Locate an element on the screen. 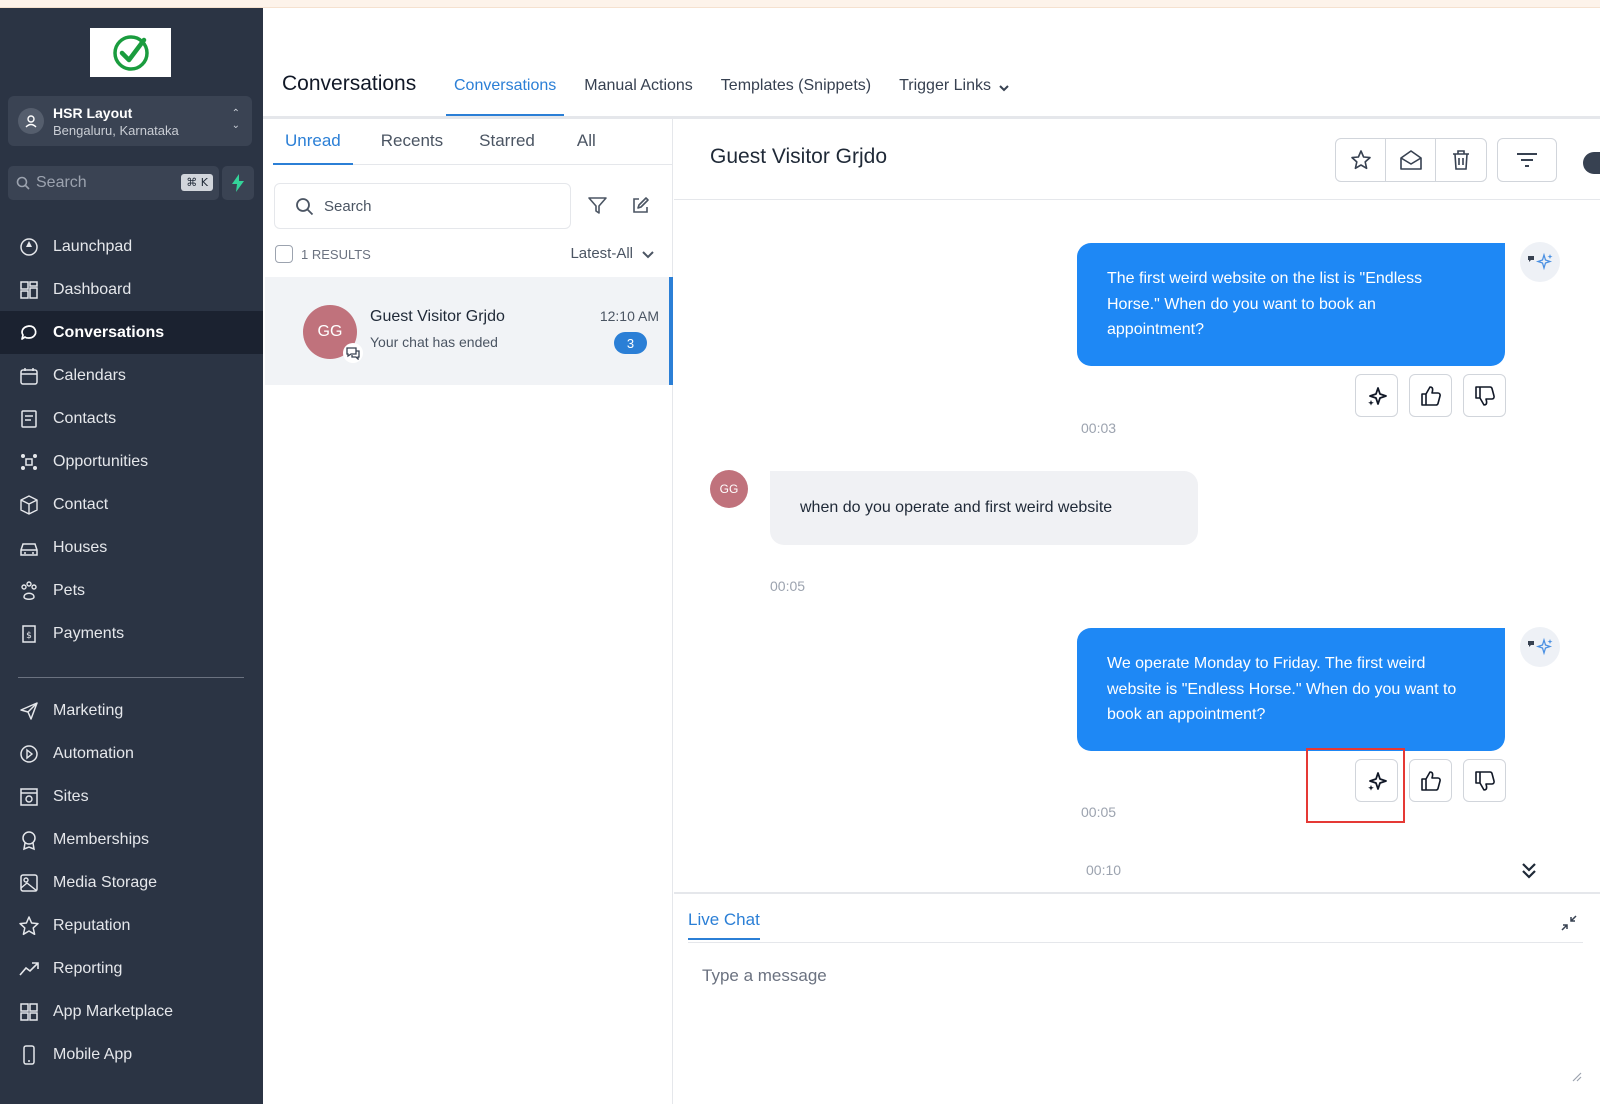  resize-handle-icon is located at coordinates (1577, 1077).